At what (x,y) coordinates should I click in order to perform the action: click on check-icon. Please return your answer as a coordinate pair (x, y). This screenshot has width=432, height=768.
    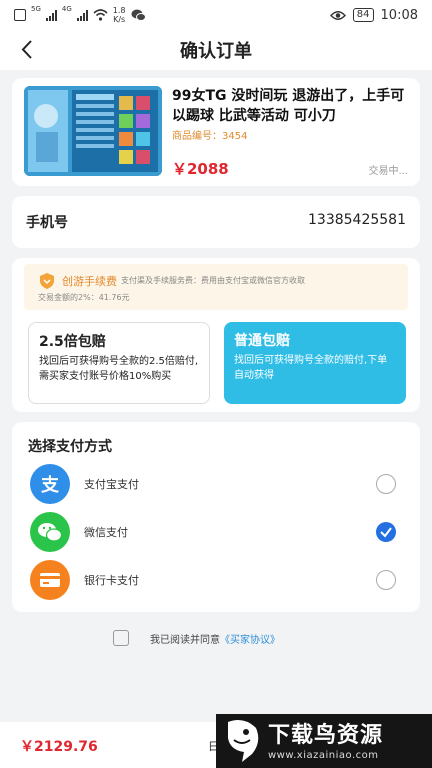
    Looking at the image, I should click on (386, 532).